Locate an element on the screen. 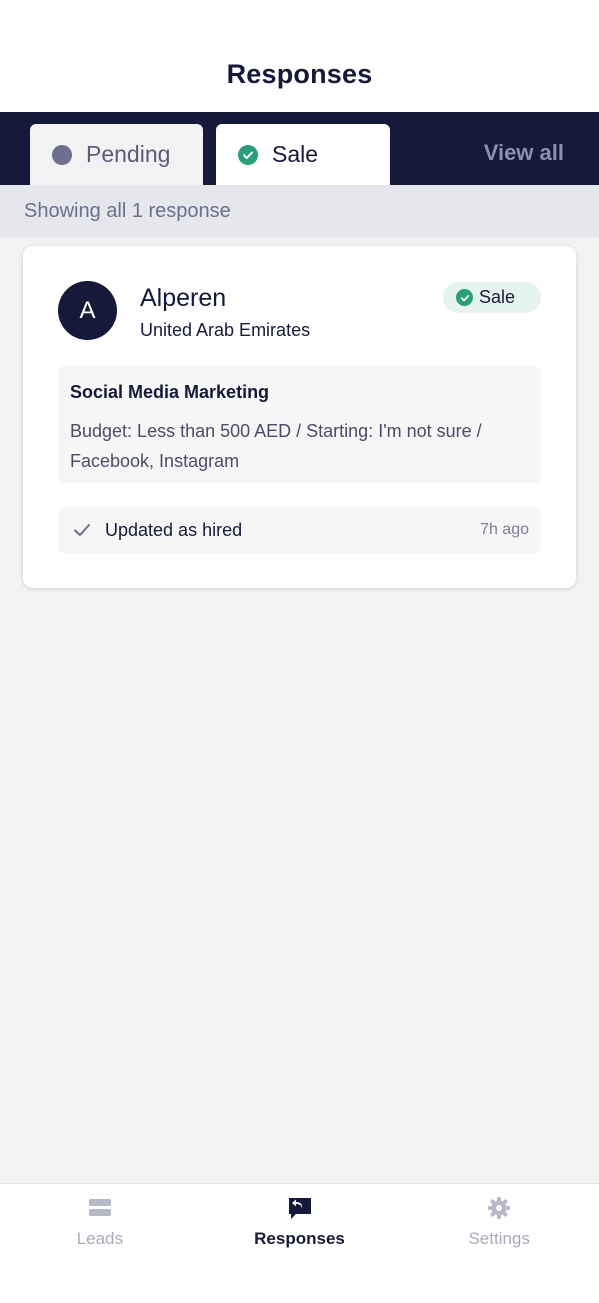 The width and height of the screenshot is (599, 1303). gear-icon is located at coordinates (499, 1208).